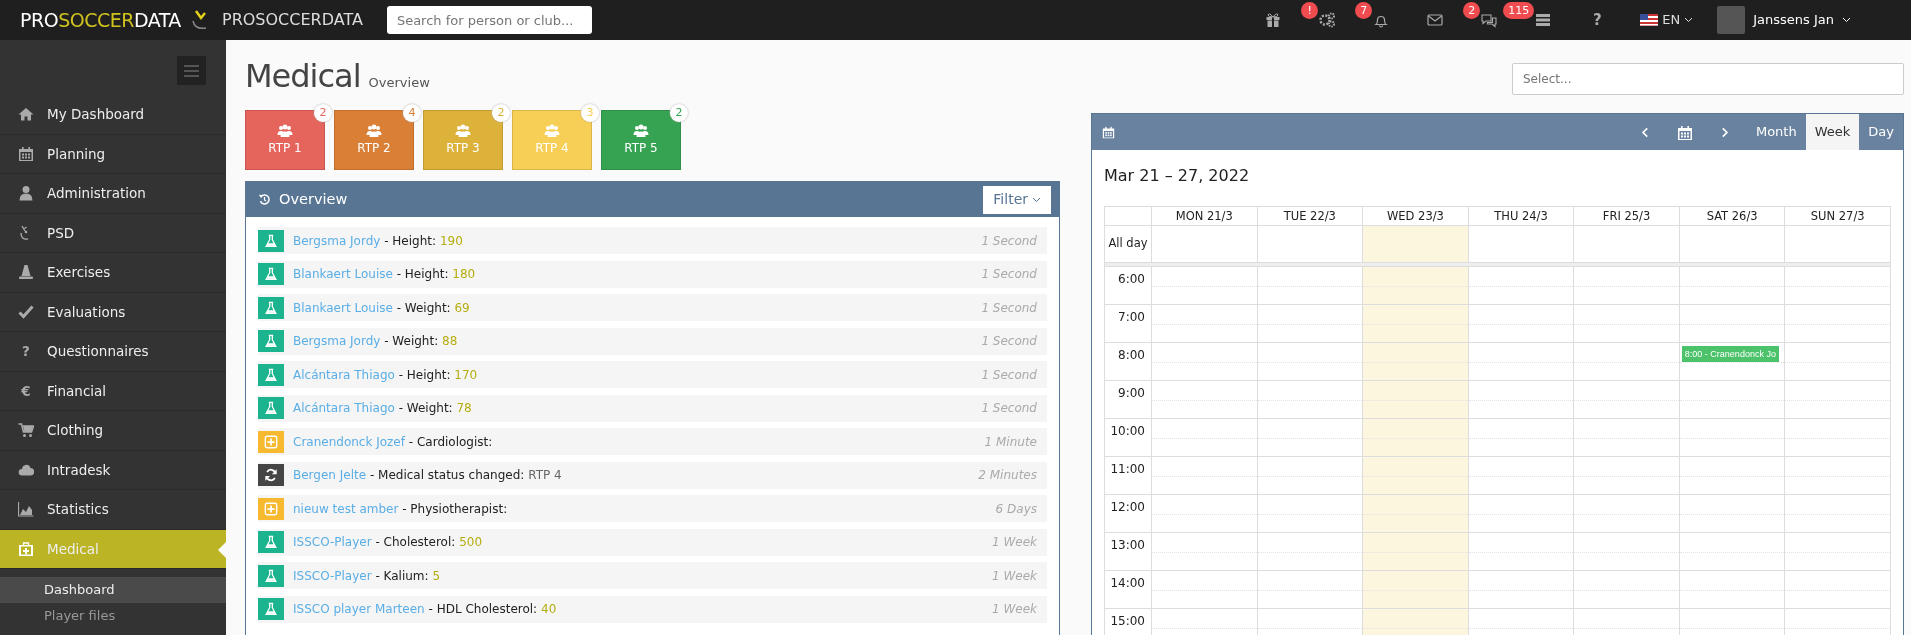 This screenshot has width=1911, height=635. I want to click on menu-icon, so click(191, 70).